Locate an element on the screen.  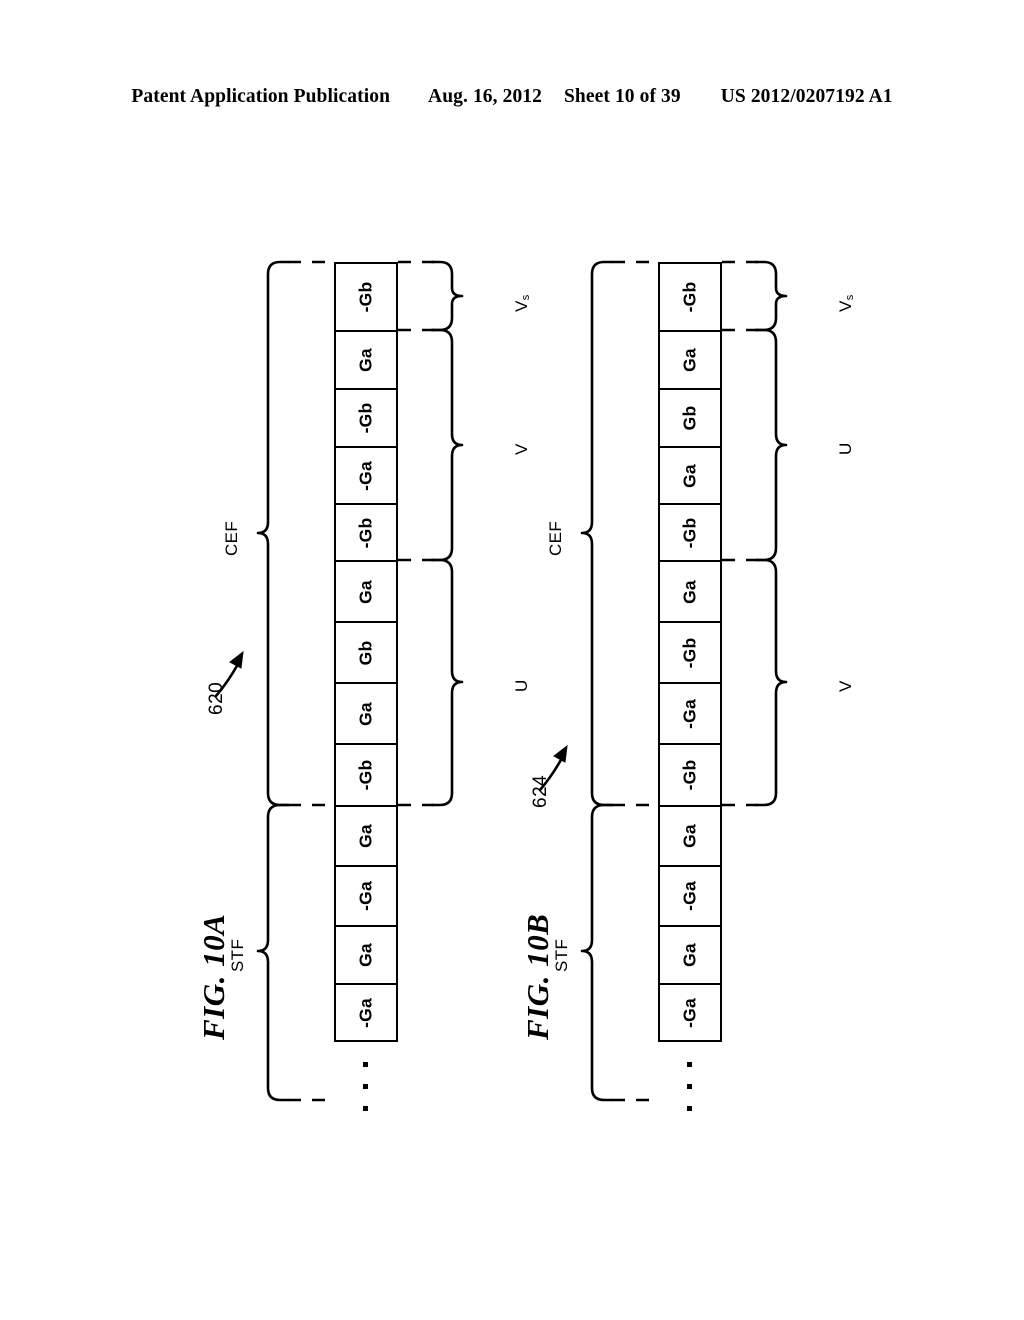
symbol-cell: Gb is located at coordinates (690, 419).